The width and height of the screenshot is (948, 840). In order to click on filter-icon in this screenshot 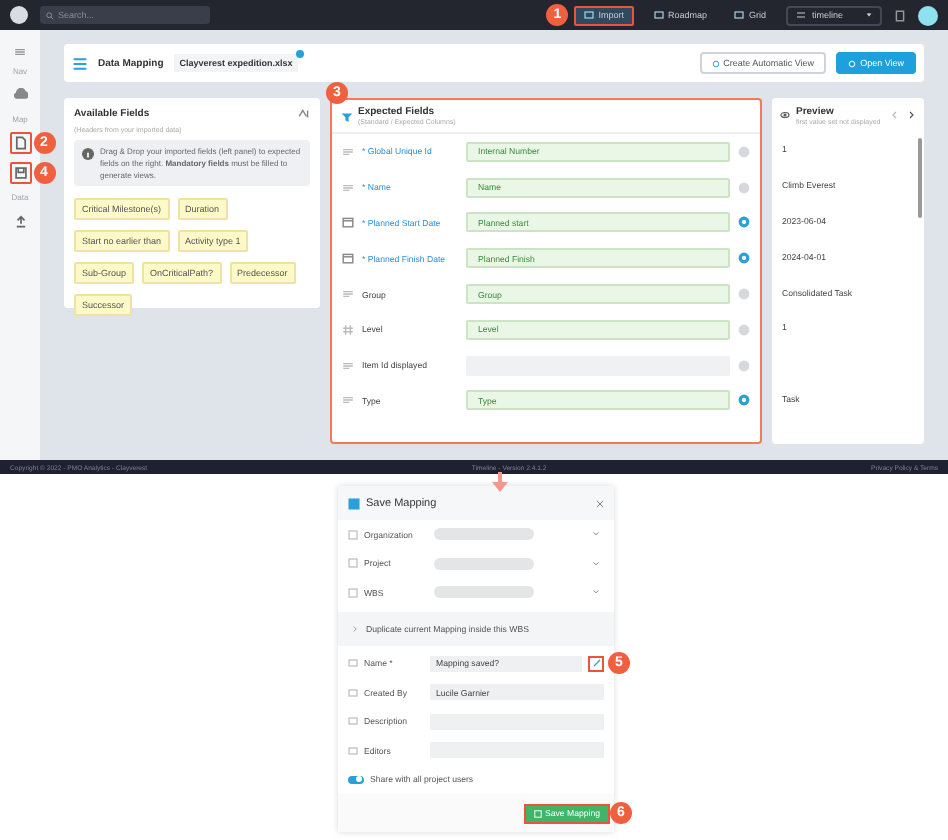, I will do `click(347, 116)`.